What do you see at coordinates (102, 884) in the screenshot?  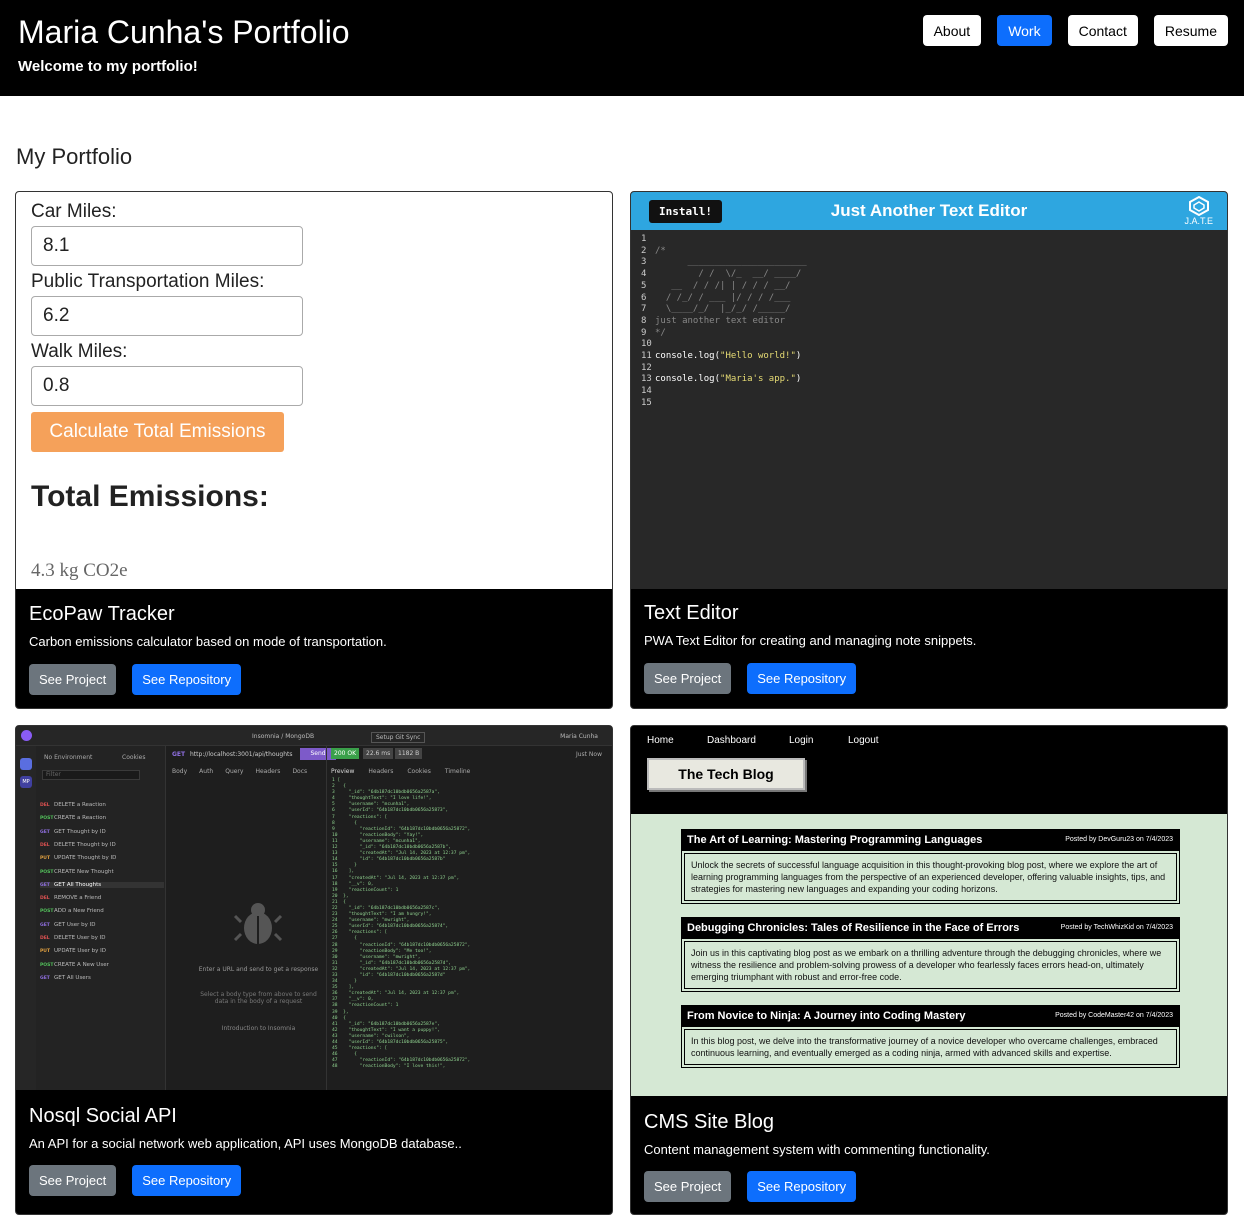 I see `request-list-item: GET GET All Thoughts` at bounding box center [102, 884].